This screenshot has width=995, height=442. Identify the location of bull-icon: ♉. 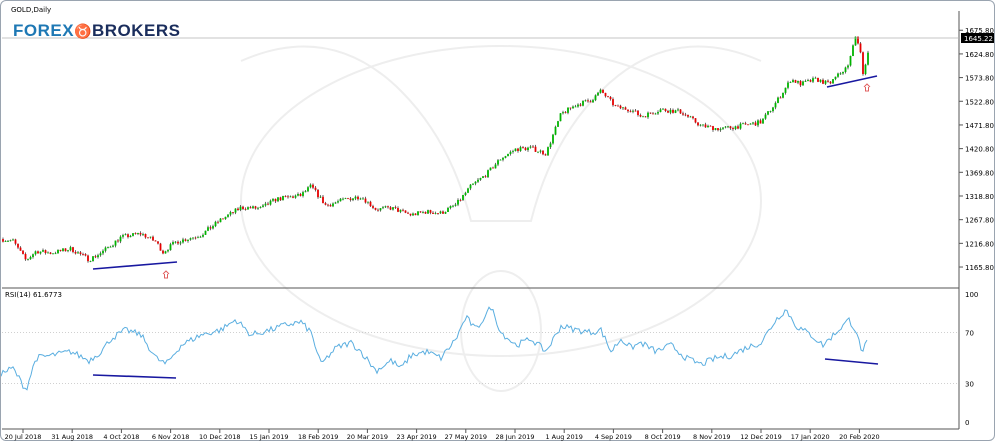
(83, 31).